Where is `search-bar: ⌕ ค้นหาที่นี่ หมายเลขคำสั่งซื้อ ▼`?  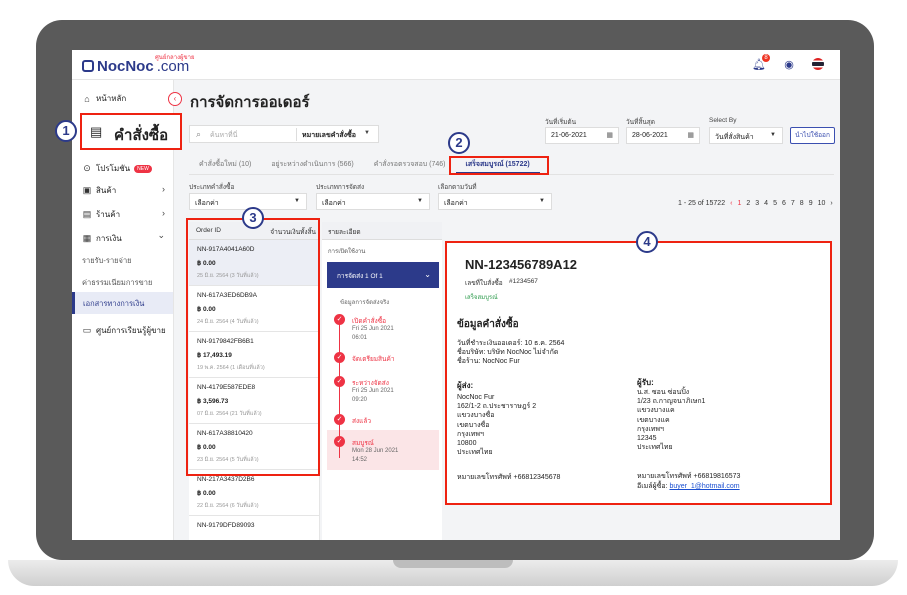 search-bar: ⌕ ค้นหาที่นี่ หมายเลขคำสั่งซื้อ ▼ is located at coordinates (284, 134).